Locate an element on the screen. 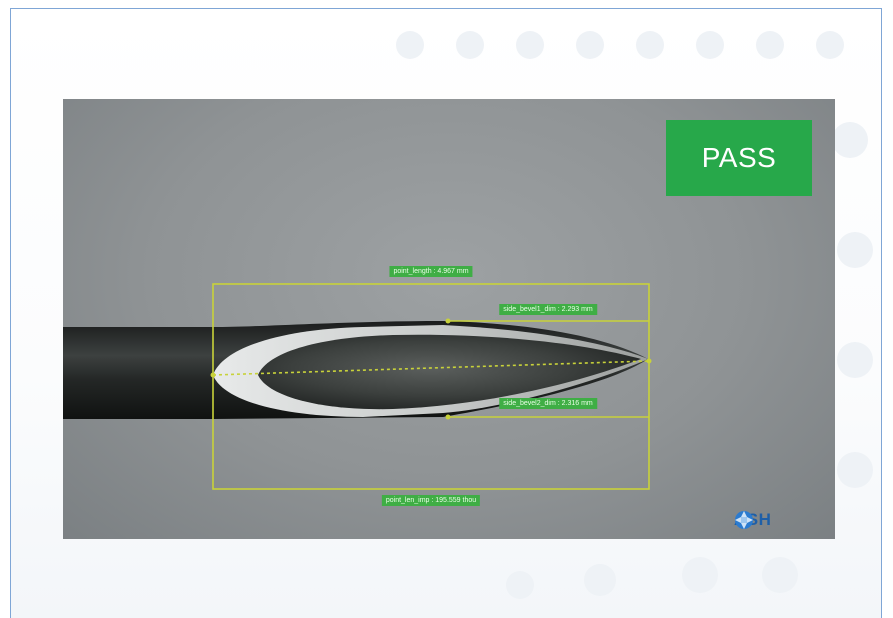 Image resolution: width=893 pixels, height=618 pixels. pass-status-badge: PASS is located at coordinates (739, 158).